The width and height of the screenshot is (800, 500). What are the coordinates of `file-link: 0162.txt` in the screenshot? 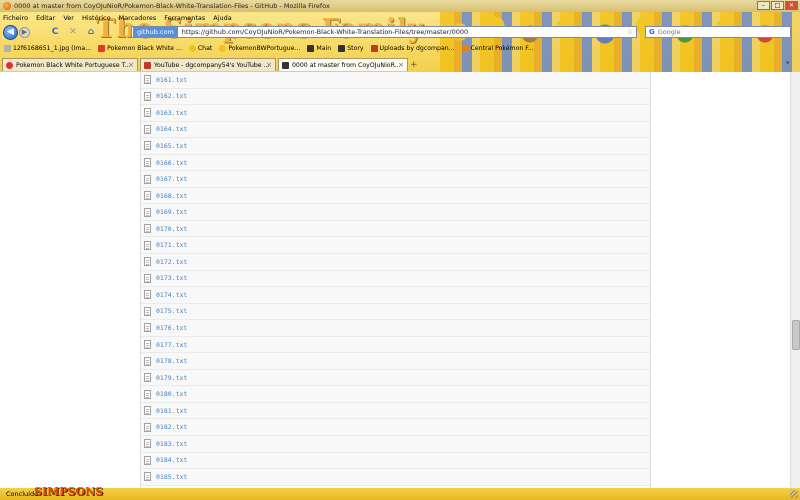 It's located at (171, 96).